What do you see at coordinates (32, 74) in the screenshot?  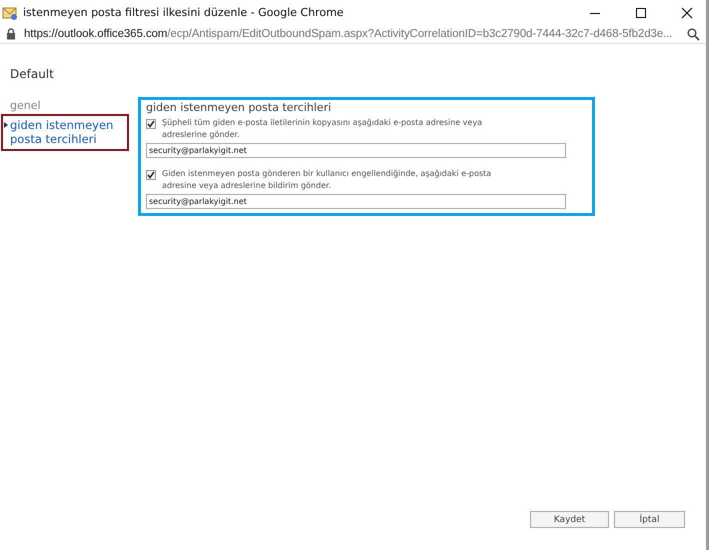 I see `page-title: Default` at bounding box center [32, 74].